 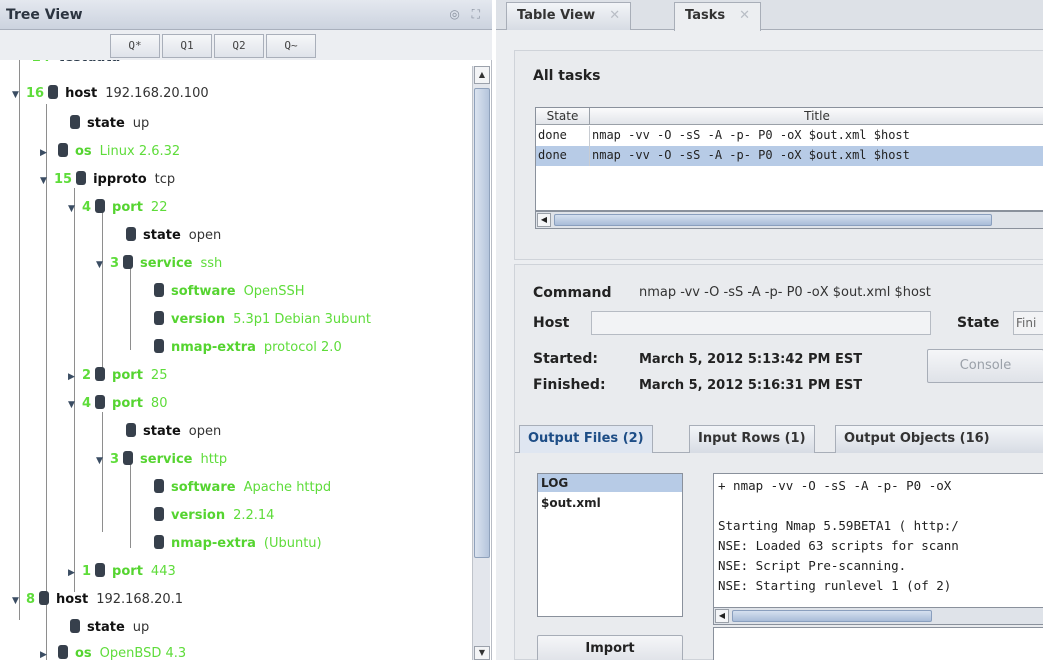 What do you see at coordinates (110, 94) in the screenshot?
I see `tree-node-host: ▼ 16 host 192.168.20.100` at bounding box center [110, 94].